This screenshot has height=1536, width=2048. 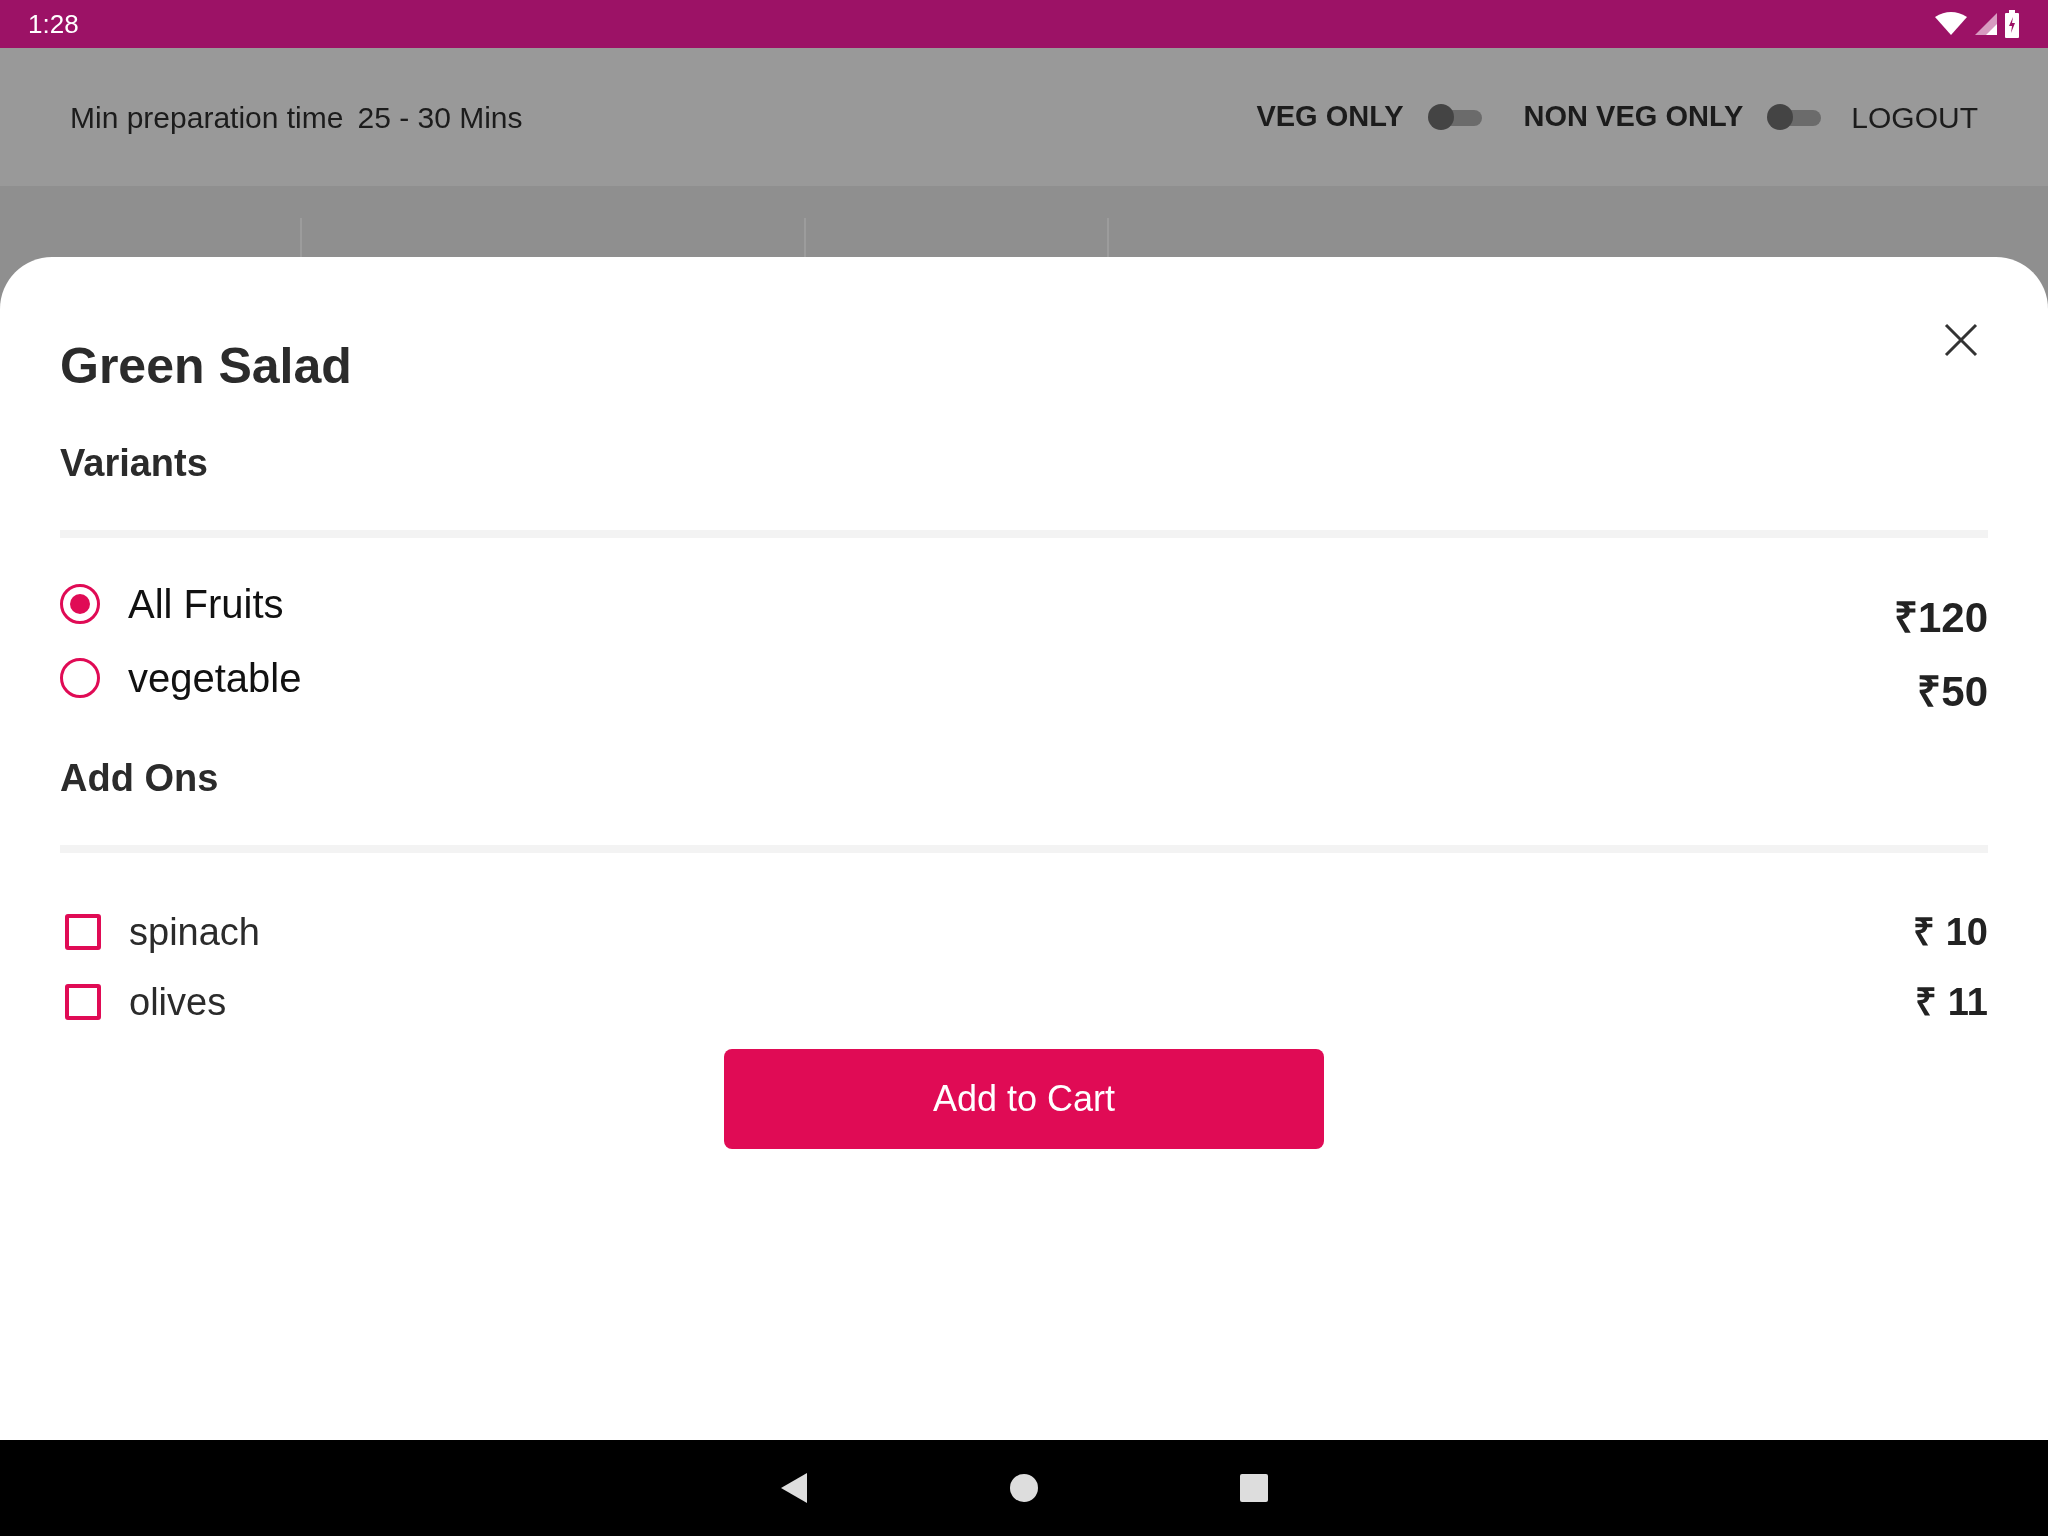 I want to click on filter-label: NON VEG ONLY, so click(x=1633, y=117).